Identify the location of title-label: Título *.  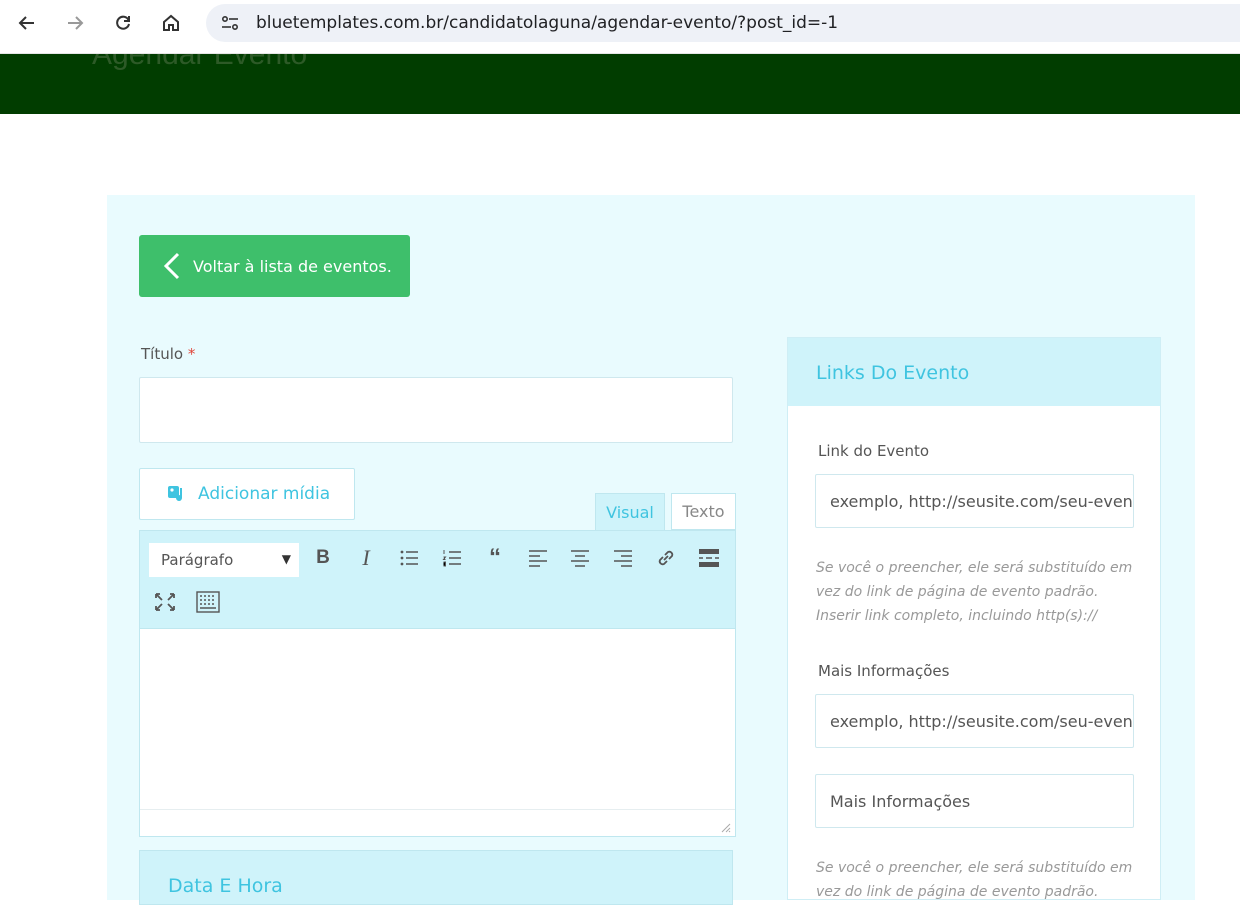
(168, 354).